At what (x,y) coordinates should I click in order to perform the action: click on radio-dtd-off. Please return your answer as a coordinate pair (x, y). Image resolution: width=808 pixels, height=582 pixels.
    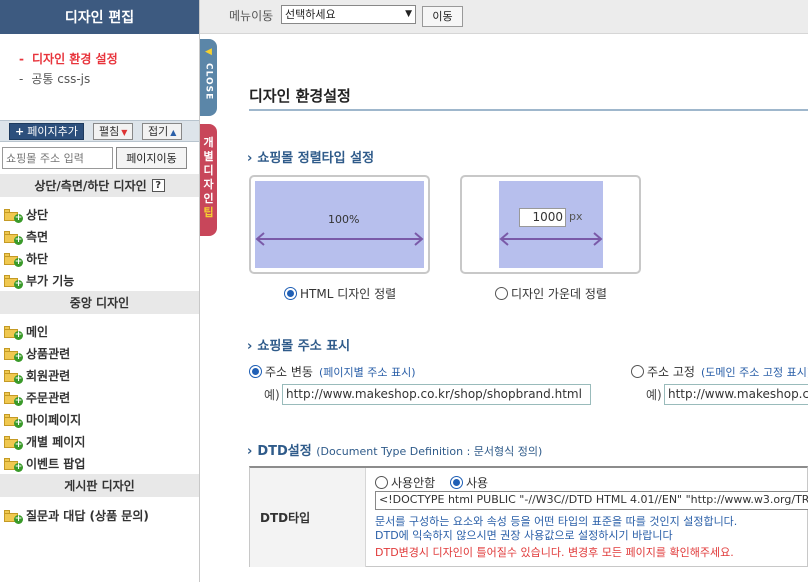
    Looking at the image, I should click on (381, 482).